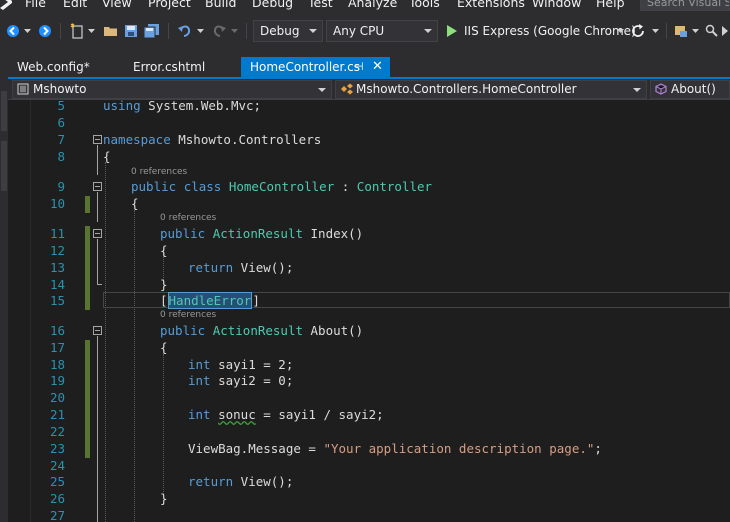 The image size is (730, 522). Describe the element at coordinates (57, 250) in the screenshot. I see `line-number: 12` at that location.